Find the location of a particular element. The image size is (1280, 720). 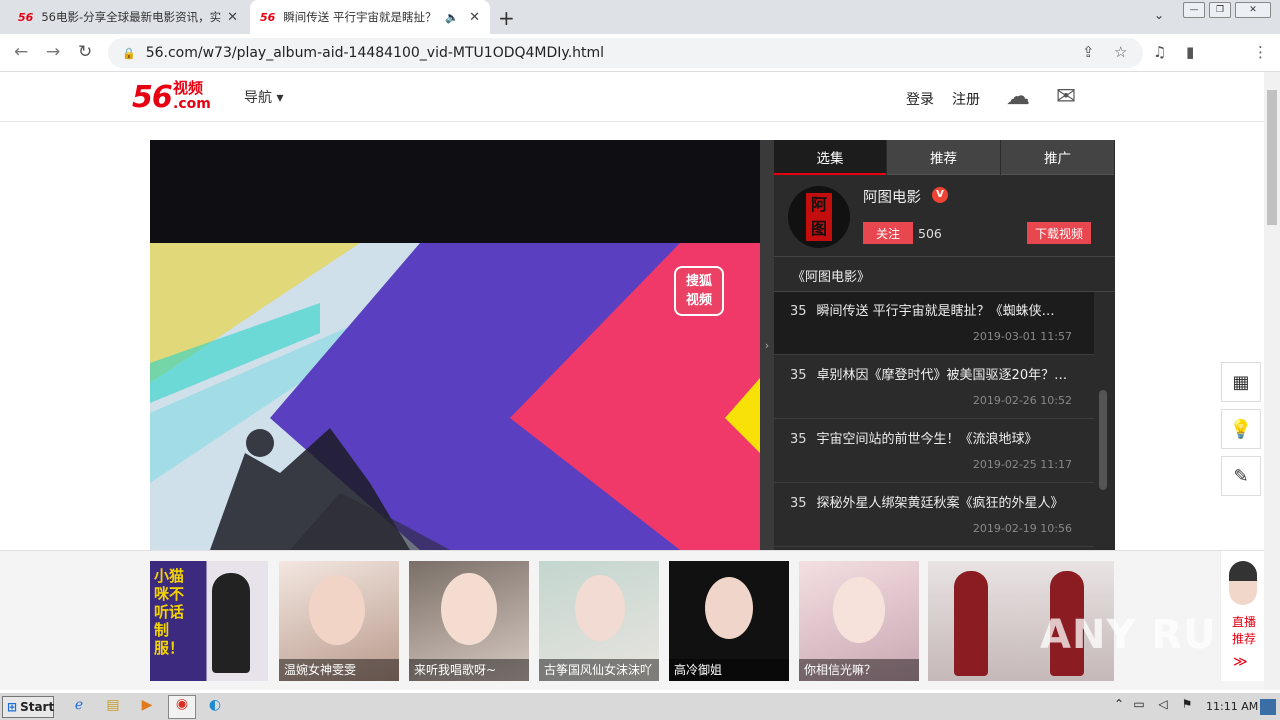

live-thumb-3: 来听我唱歌呀~ is located at coordinates (469, 621).